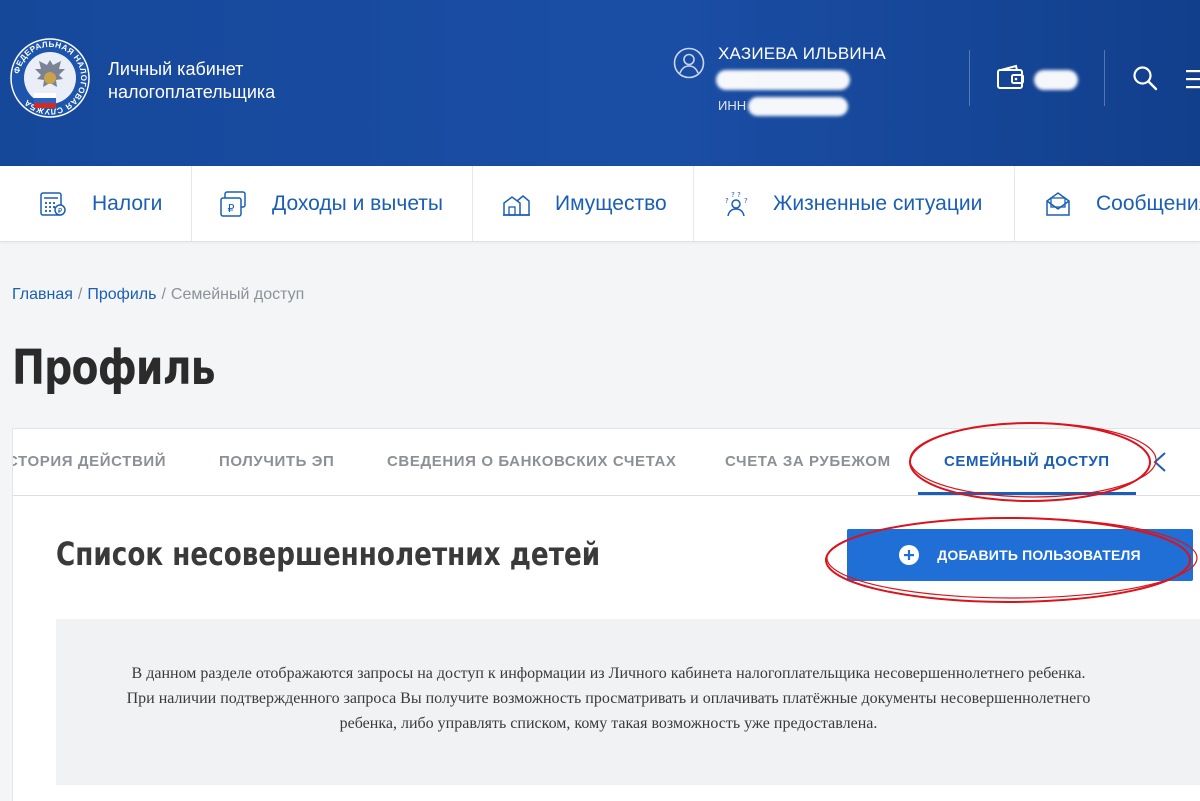 This screenshot has width=1200, height=801. Describe the element at coordinates (1148, 203) in the screenshot. I see `nav-item-label: Сообщения` at that location.